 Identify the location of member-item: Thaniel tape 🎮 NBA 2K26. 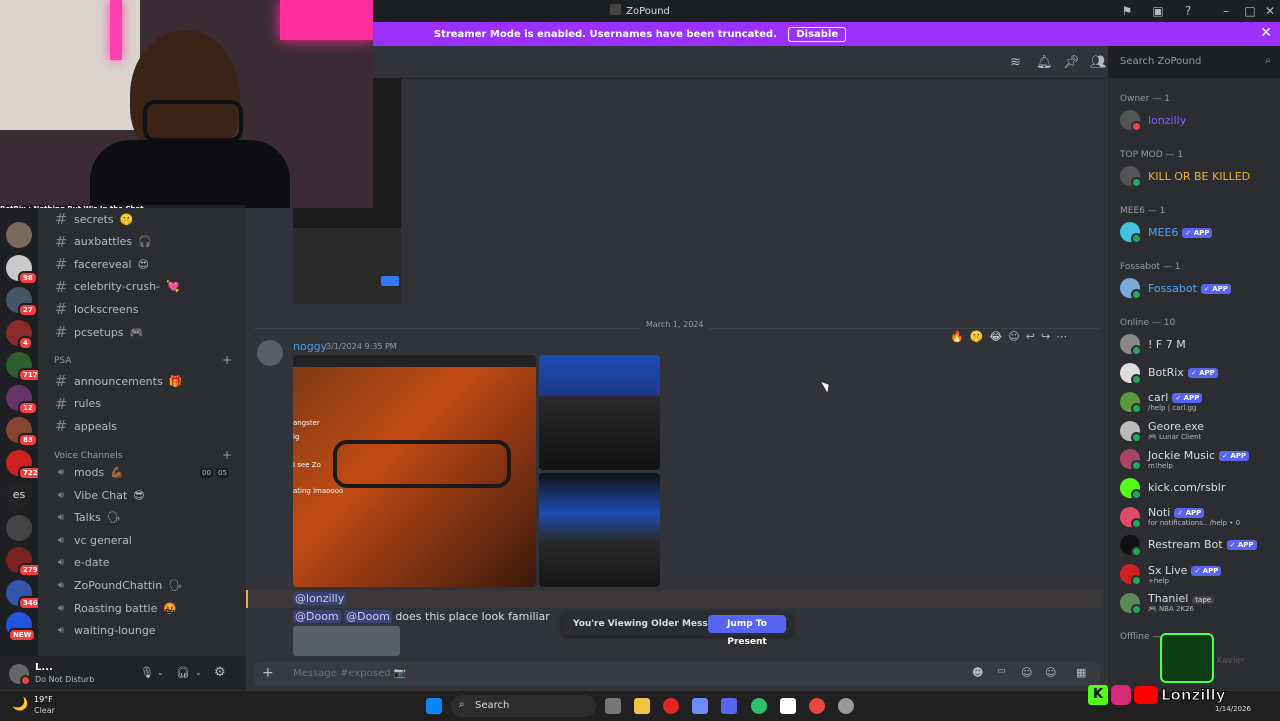
(1167, 603).